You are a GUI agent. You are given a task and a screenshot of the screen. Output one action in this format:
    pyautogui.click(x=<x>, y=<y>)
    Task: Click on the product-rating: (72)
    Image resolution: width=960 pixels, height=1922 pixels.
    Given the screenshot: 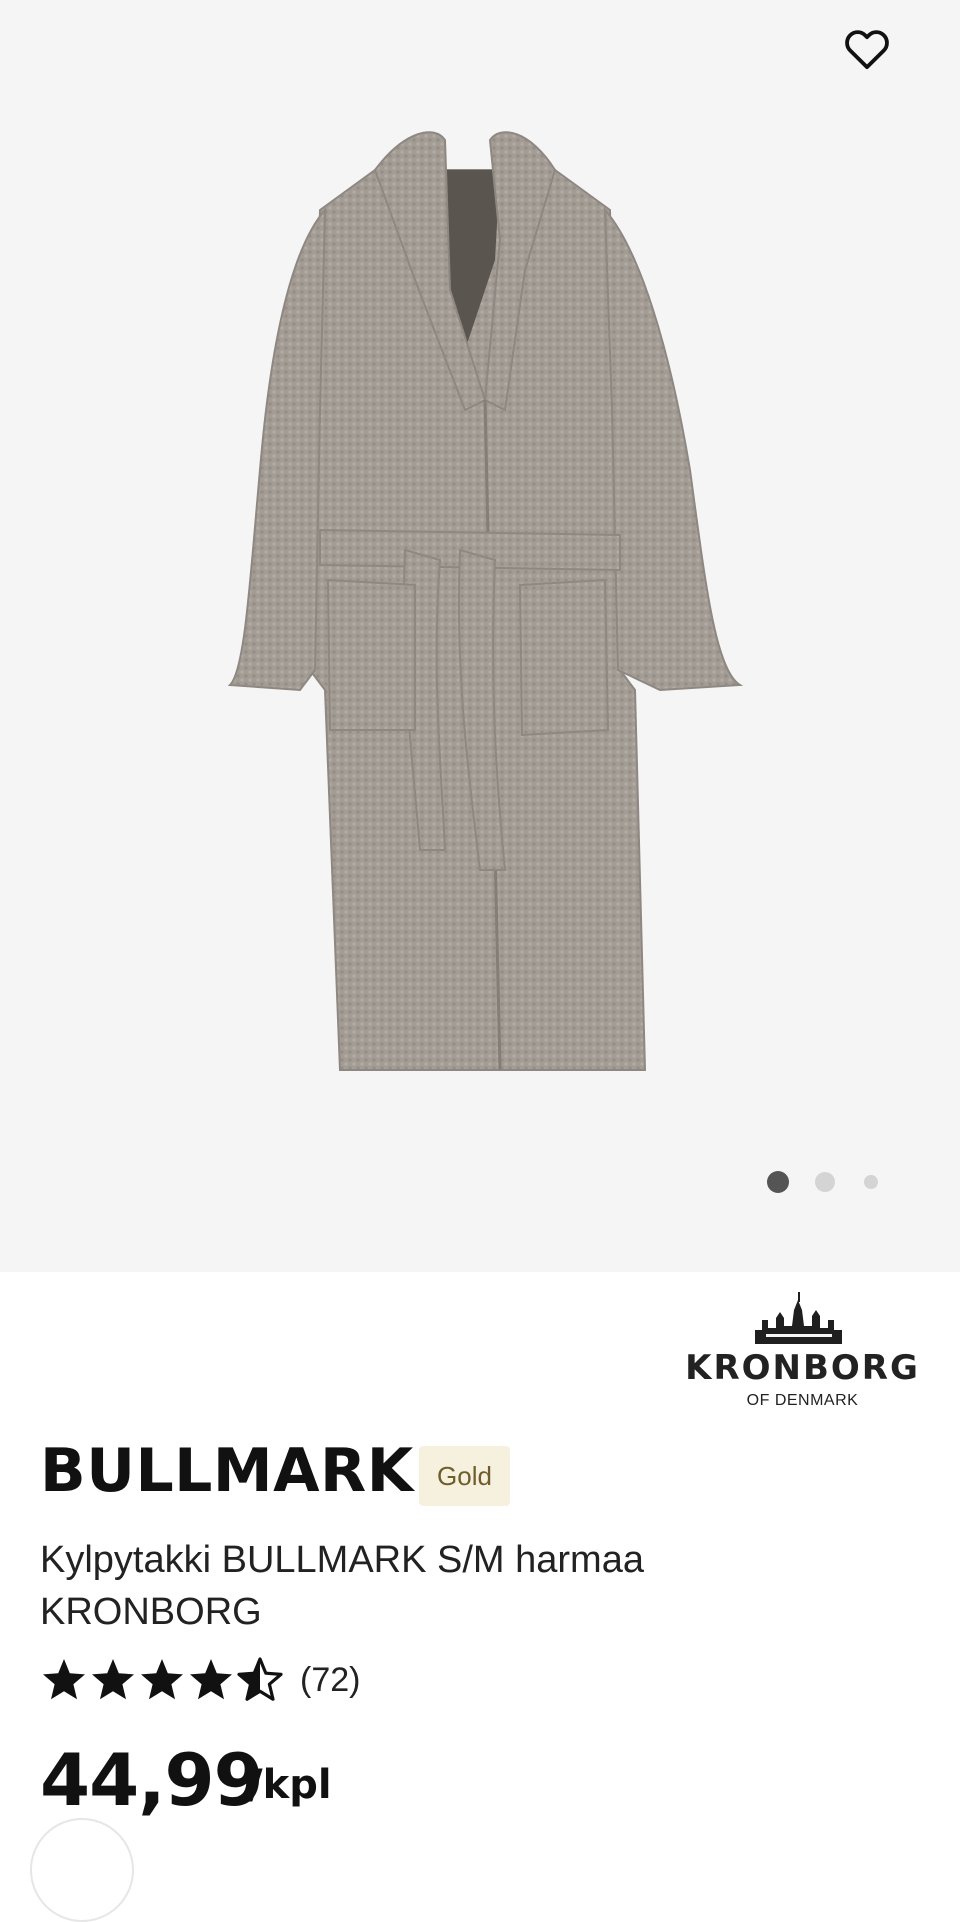 What is the action you would take?
    pyautogui.click(x=200, y=1680)
    